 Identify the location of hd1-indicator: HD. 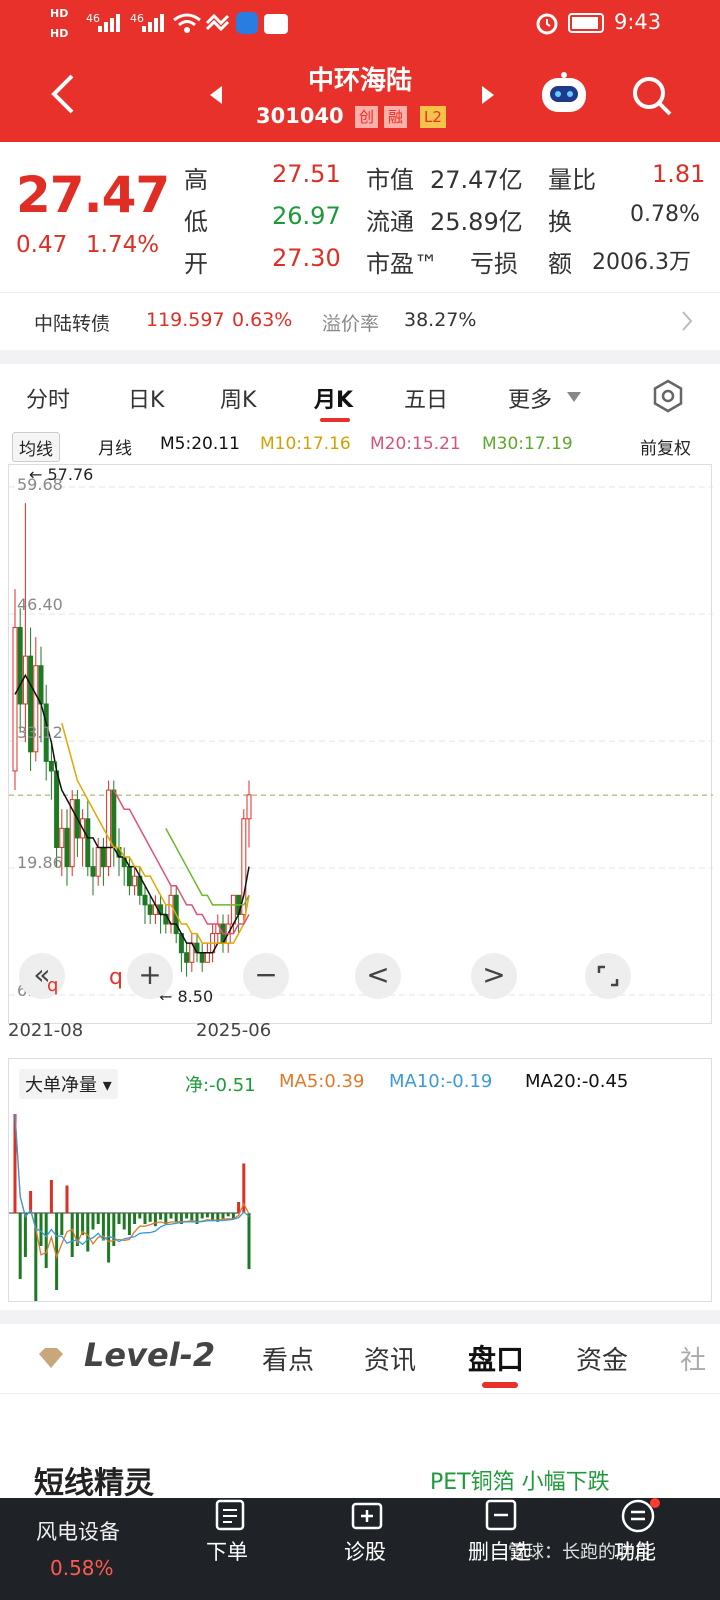
(59, 13).